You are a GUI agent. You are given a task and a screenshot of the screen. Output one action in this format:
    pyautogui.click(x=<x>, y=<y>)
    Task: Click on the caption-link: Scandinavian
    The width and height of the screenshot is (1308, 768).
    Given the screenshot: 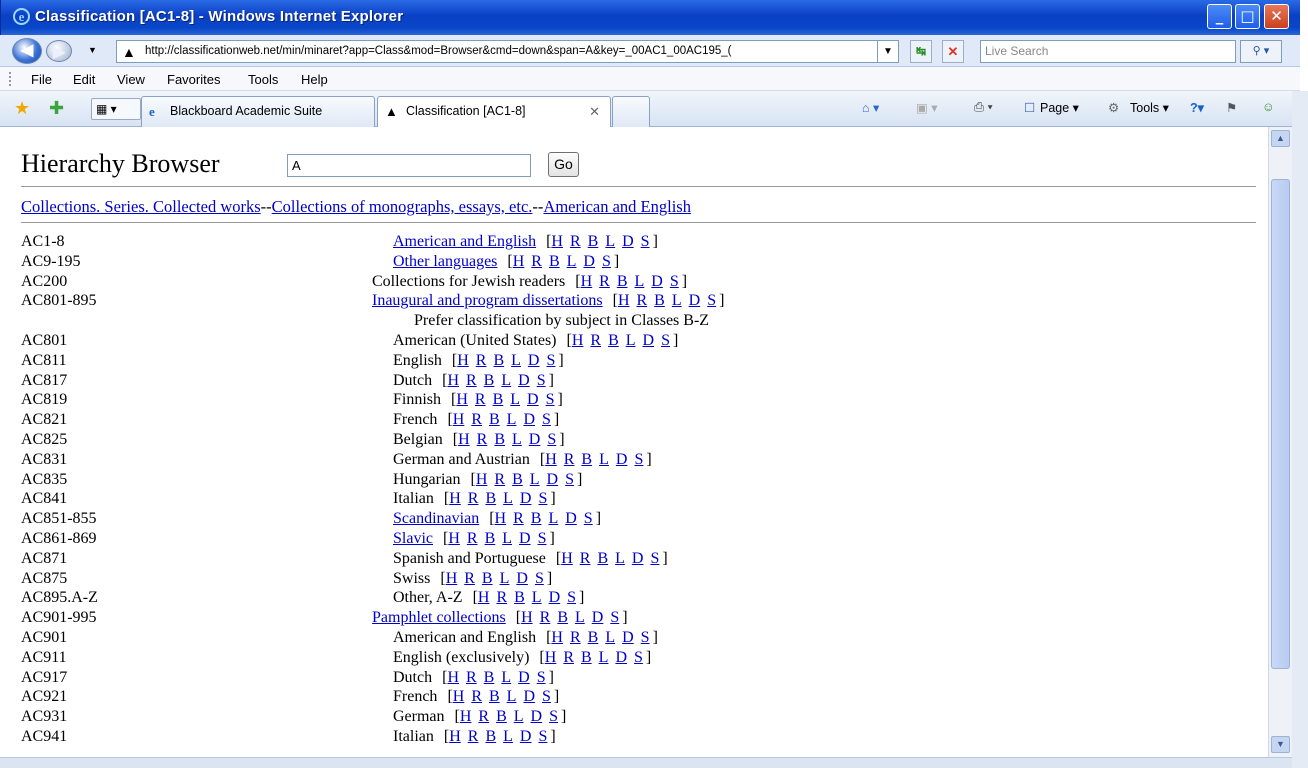 What is the action you would take?
    pyautogui.click(x=436, y=518)
    